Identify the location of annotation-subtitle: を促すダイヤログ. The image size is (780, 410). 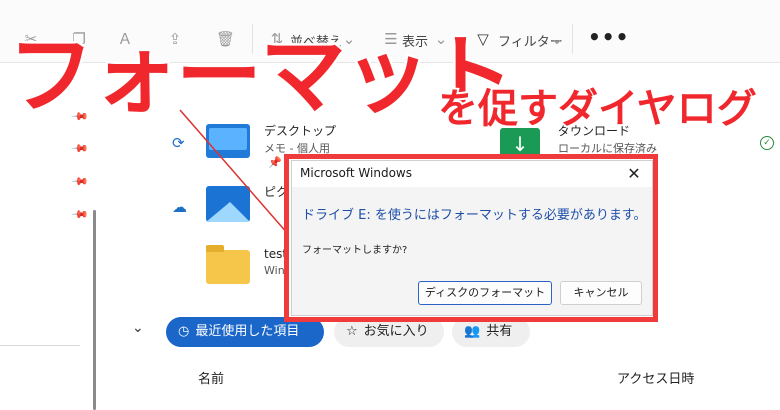
(597, 109).